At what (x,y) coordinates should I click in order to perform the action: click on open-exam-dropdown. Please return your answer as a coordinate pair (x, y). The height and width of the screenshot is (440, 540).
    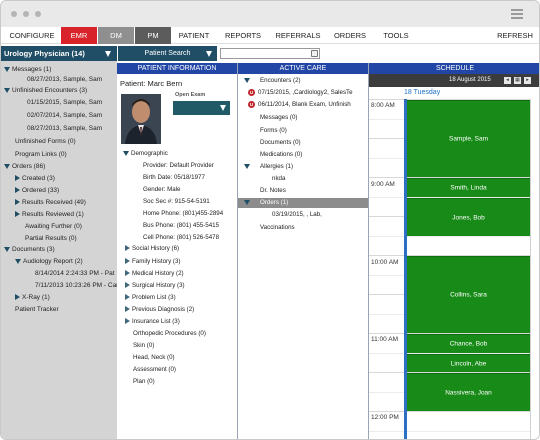
    Looking at the image, I should click on (201, 108).